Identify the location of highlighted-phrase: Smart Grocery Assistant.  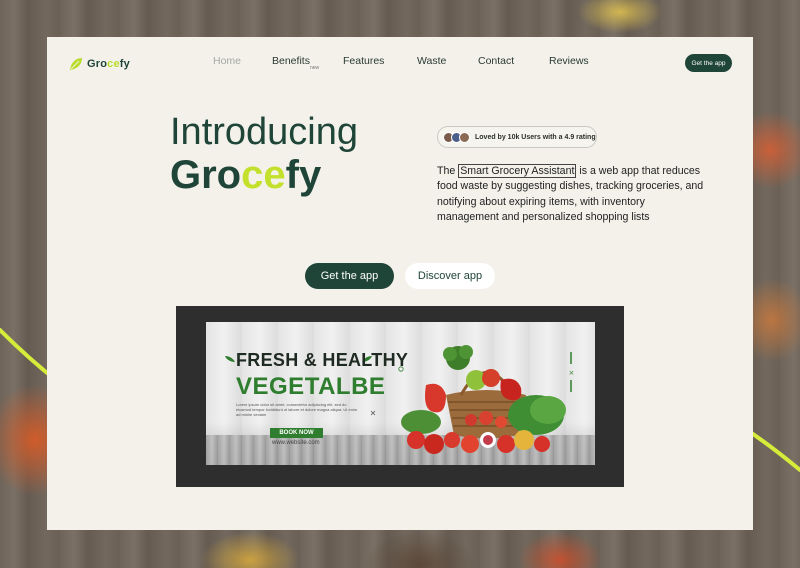
(517, 171).